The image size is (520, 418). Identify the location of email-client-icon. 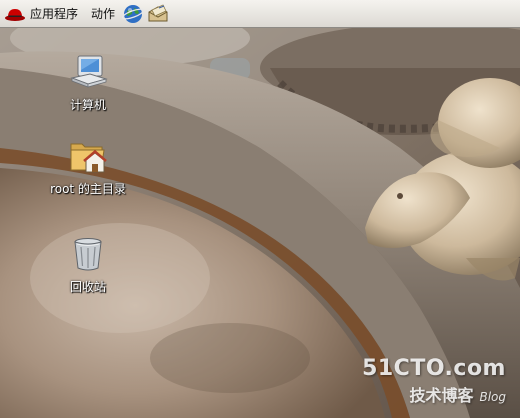
(158, 12).